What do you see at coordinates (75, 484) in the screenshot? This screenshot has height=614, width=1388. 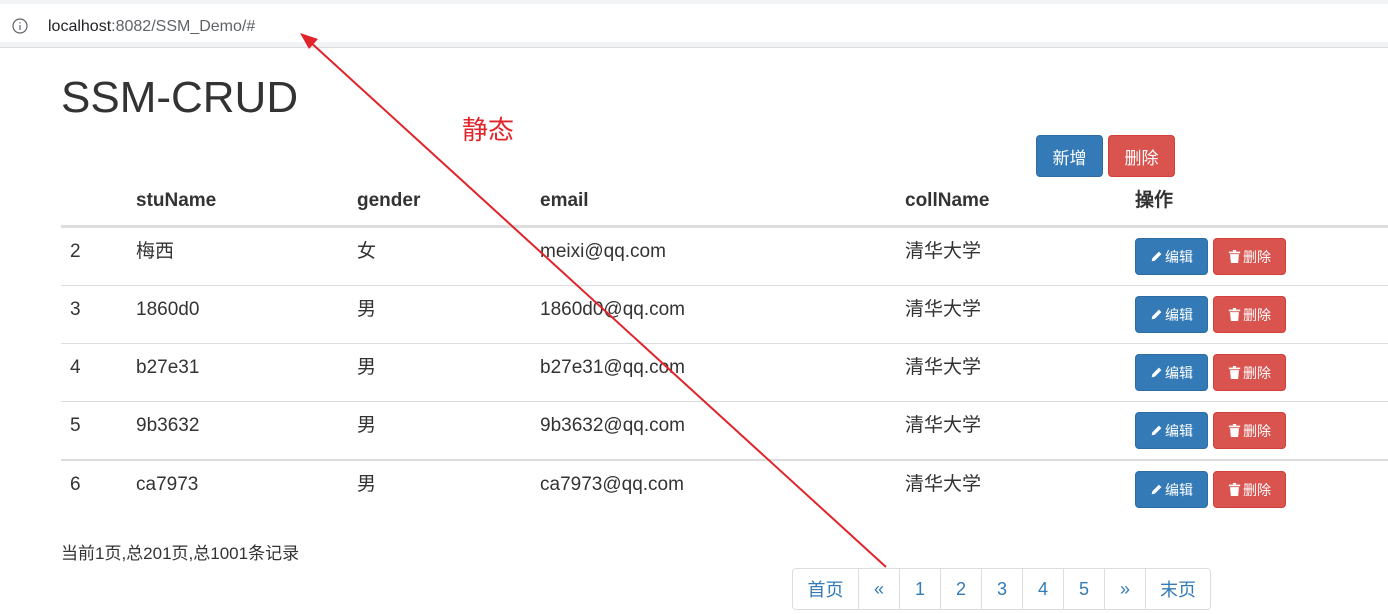 I see `cell-id: 6` at bounding box center [75, 484].